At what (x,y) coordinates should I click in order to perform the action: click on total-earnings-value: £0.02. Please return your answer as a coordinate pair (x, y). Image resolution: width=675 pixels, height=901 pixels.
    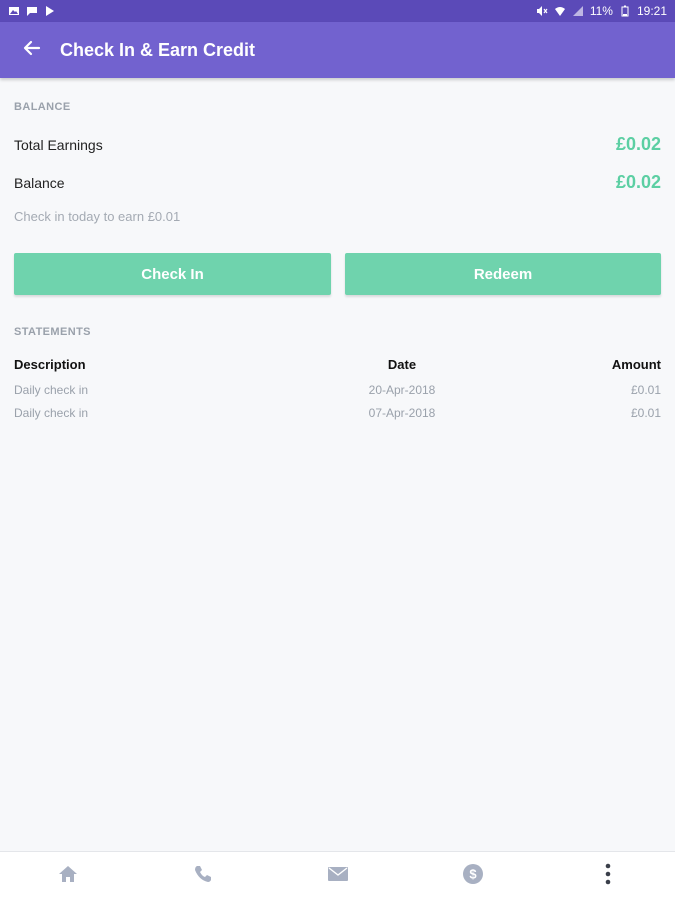
    Looking at the image, I should click on (638, 144).